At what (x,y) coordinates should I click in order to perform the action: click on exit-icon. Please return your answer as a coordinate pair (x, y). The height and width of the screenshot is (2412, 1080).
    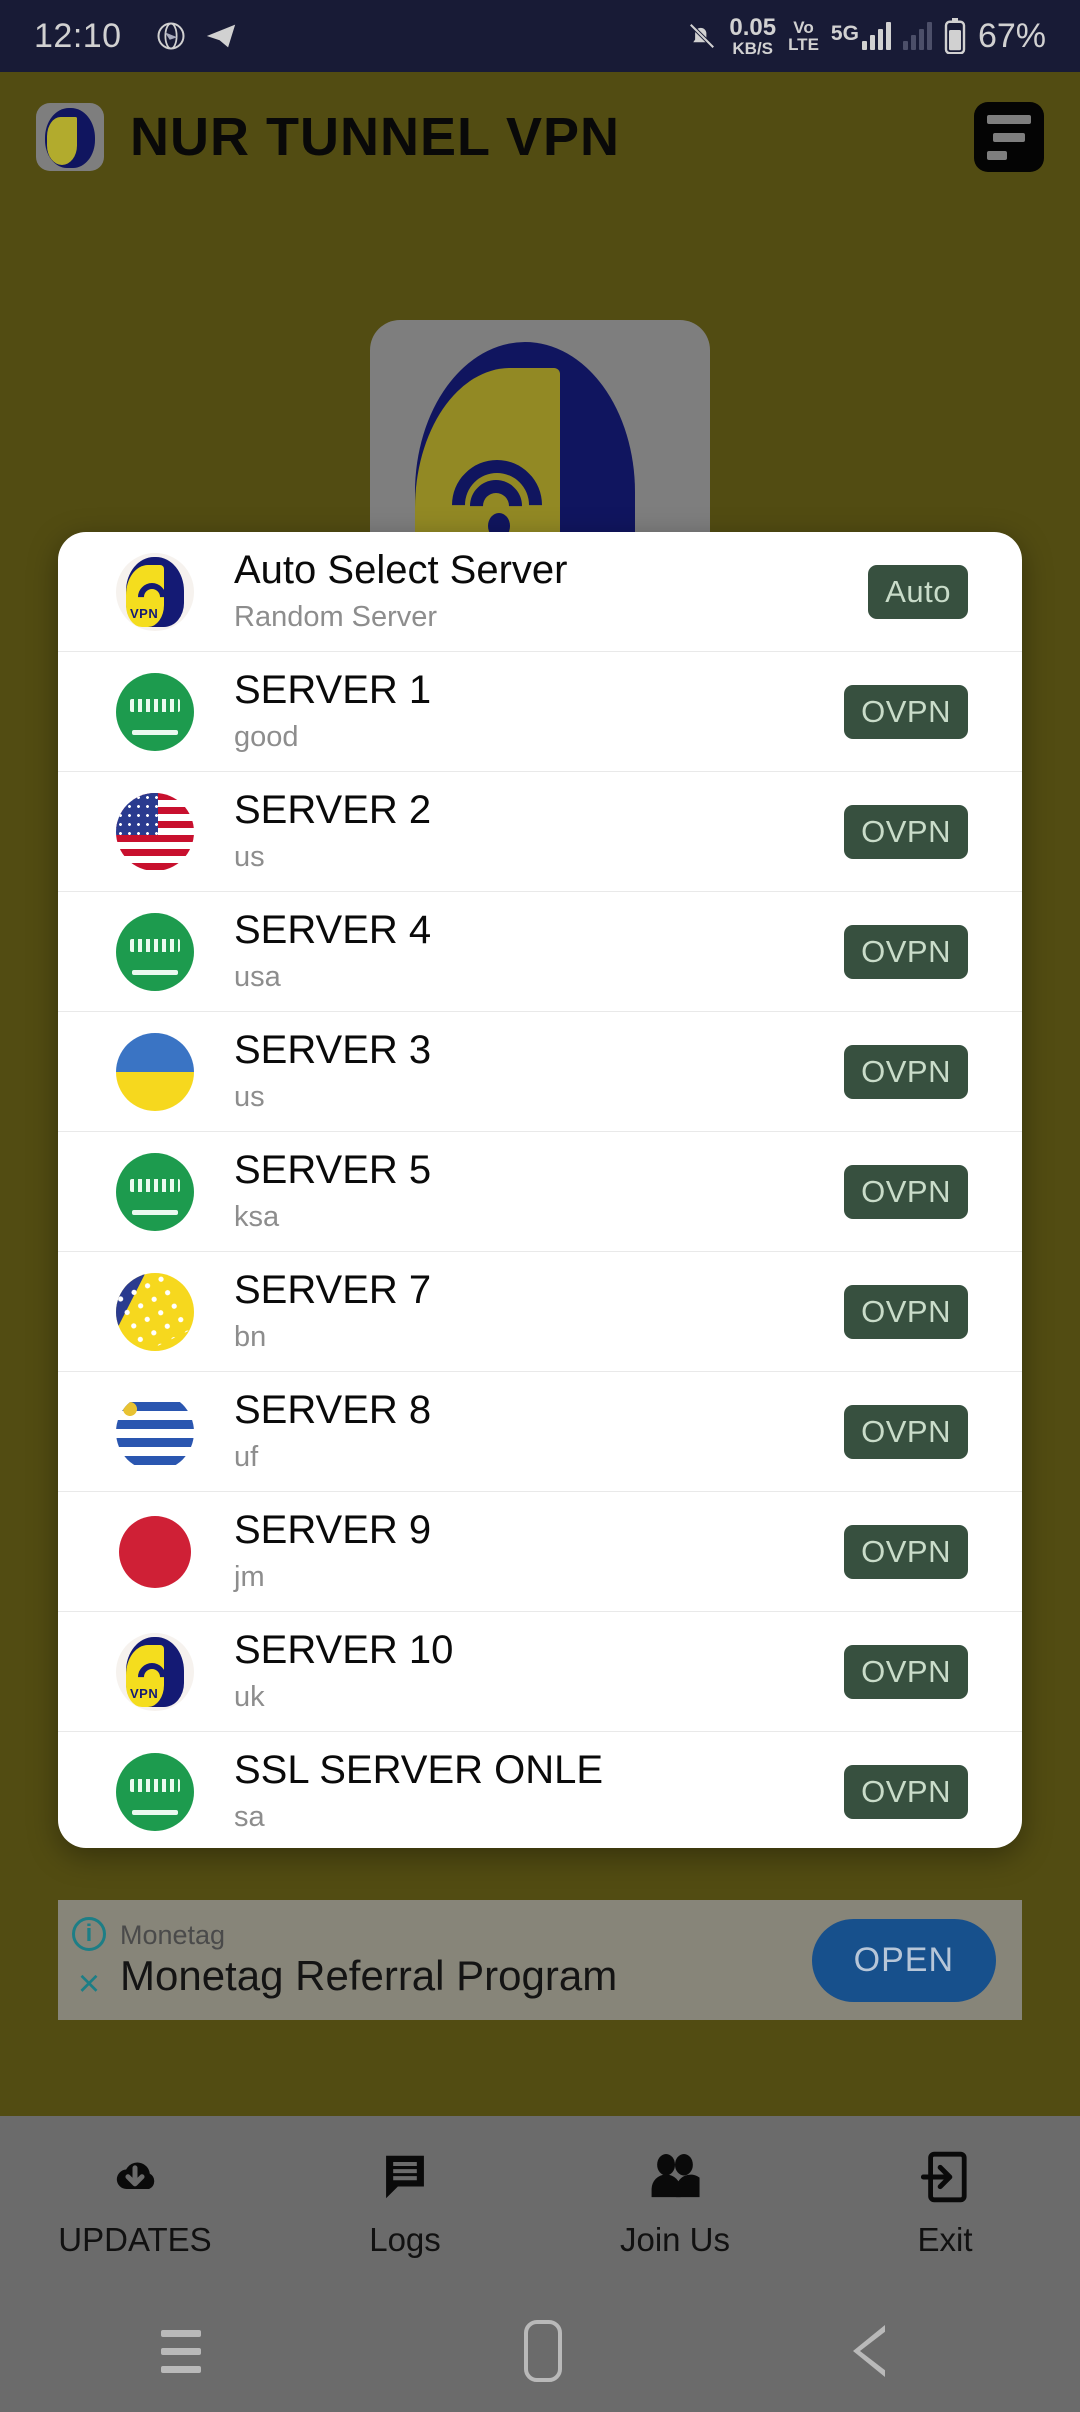
    Looking at the image, I should click on (945, 2177).